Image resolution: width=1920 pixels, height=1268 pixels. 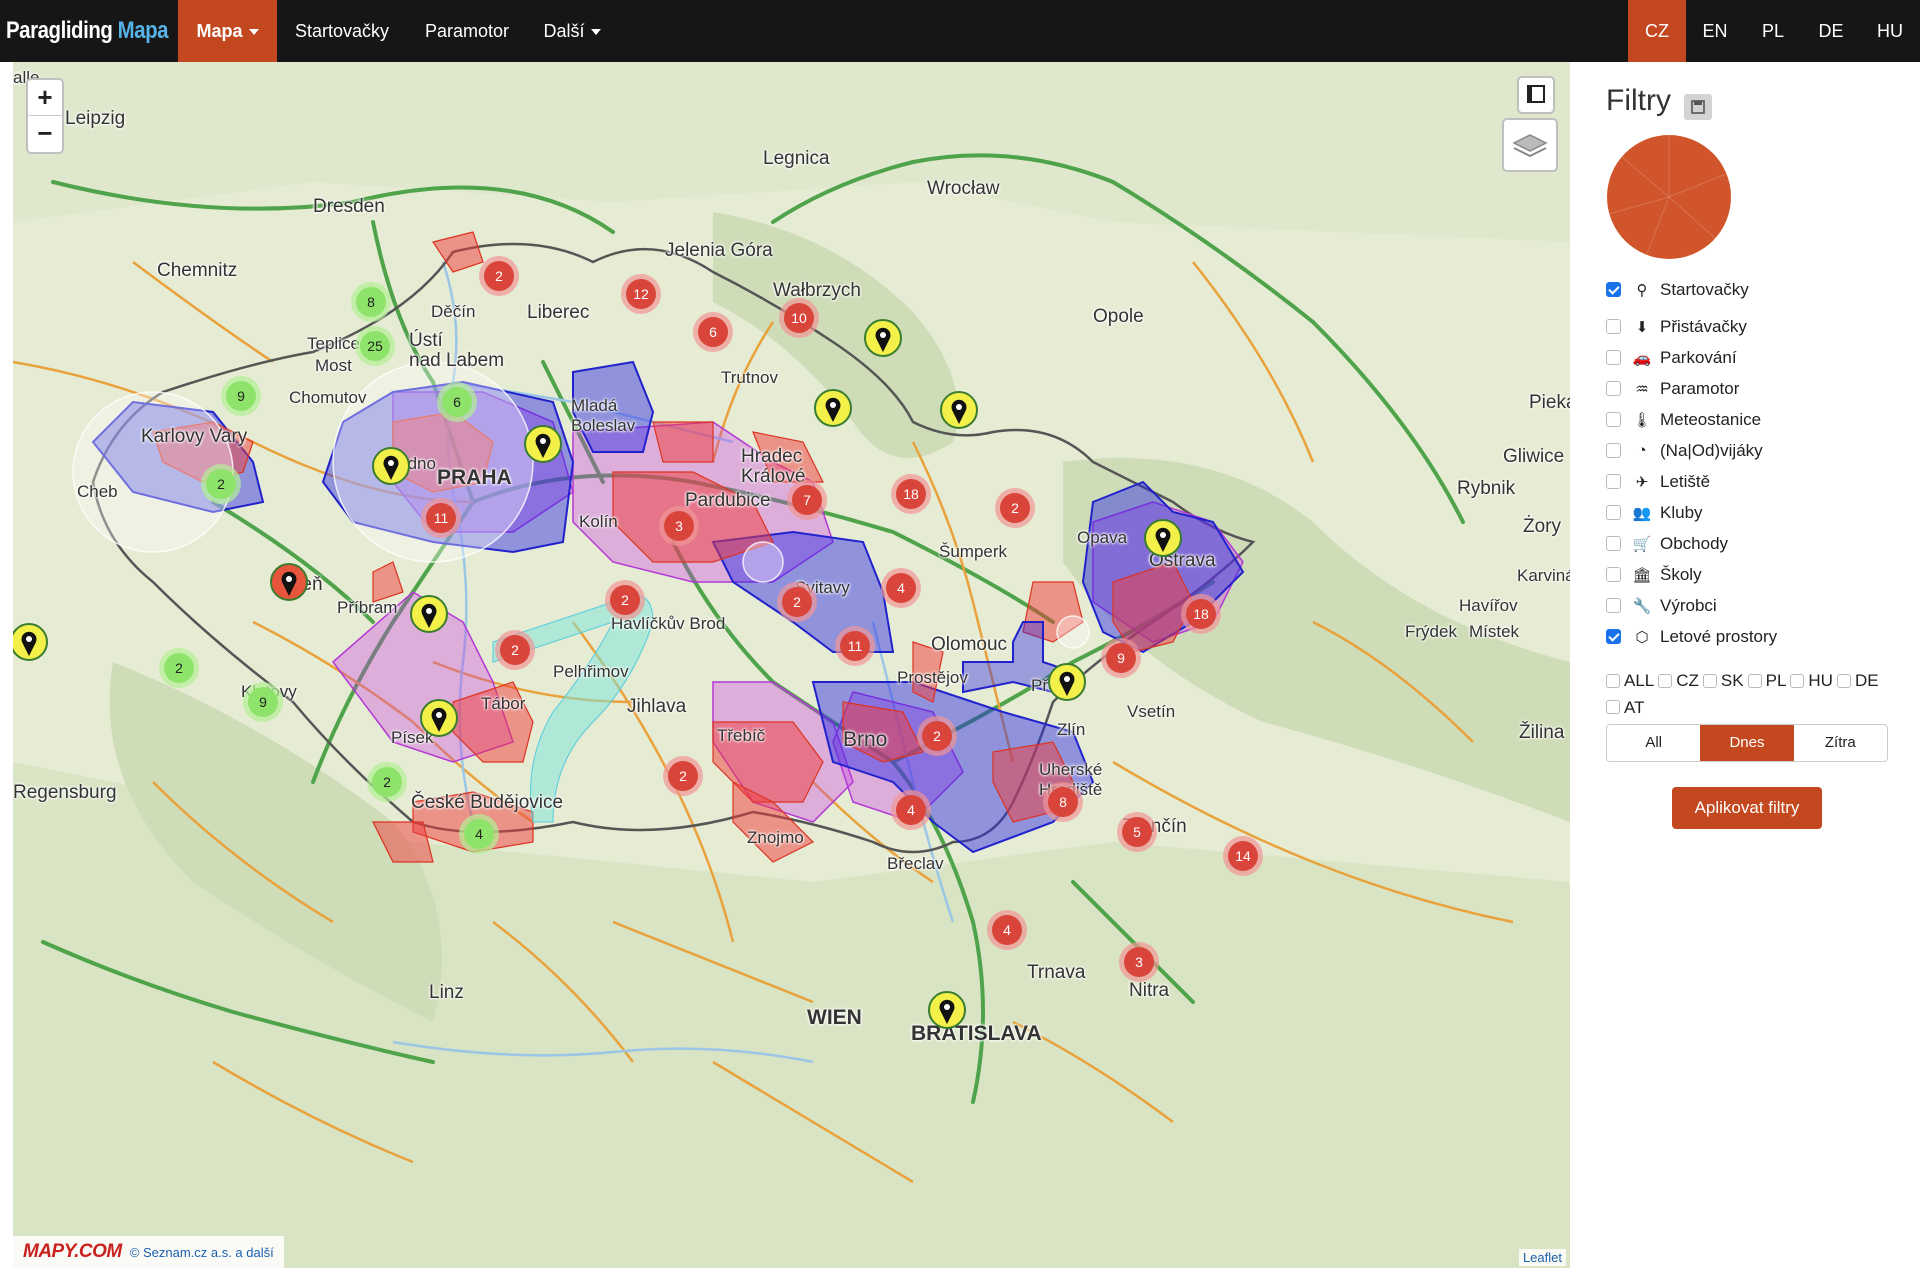 I want to click on leaflet-link: Leaflet, so click(x=1542, y=1257).